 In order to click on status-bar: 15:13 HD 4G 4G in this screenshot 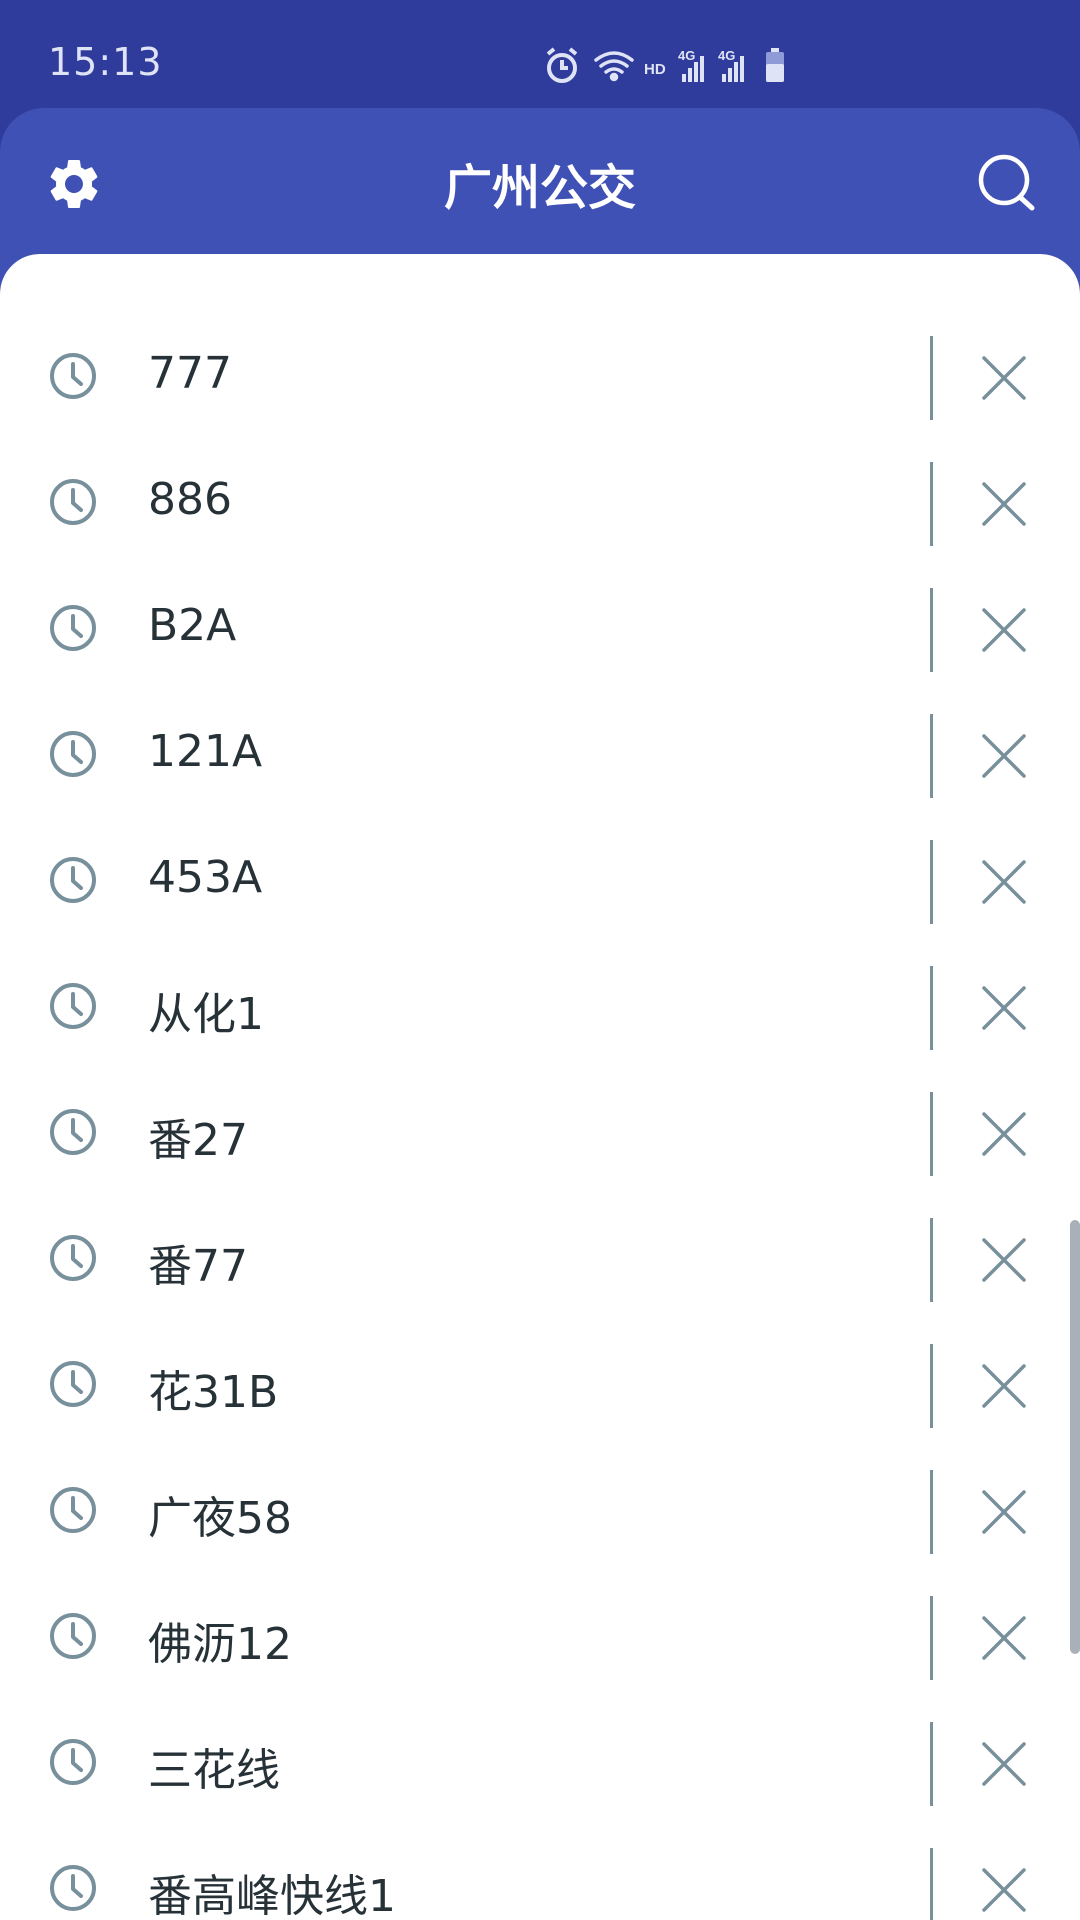, I will do `click(540, 54)`.